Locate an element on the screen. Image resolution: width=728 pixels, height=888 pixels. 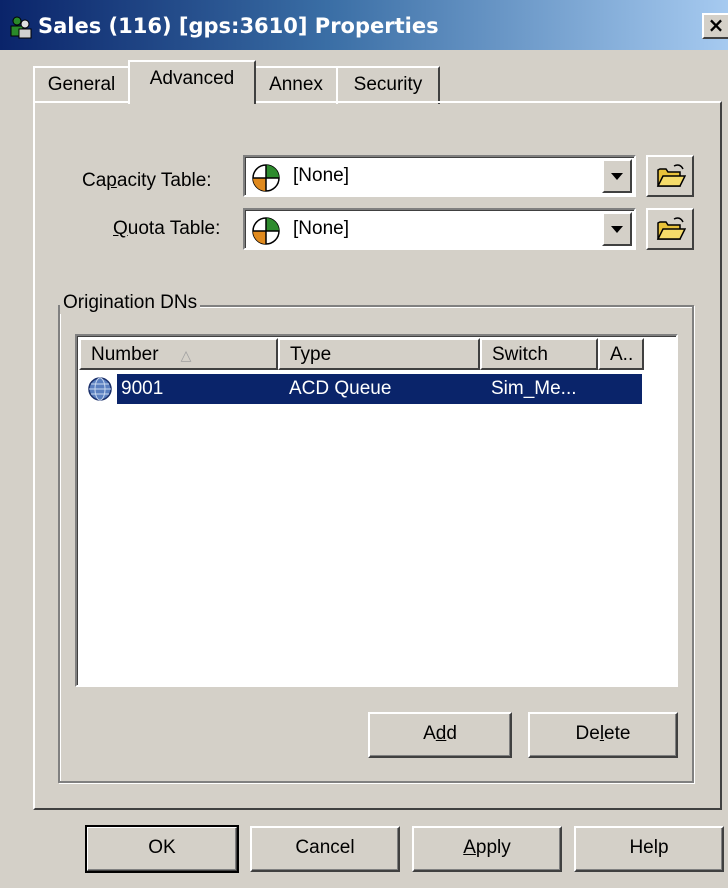
quota-table-label: Quota Table: is located at coordinates (167, 228).